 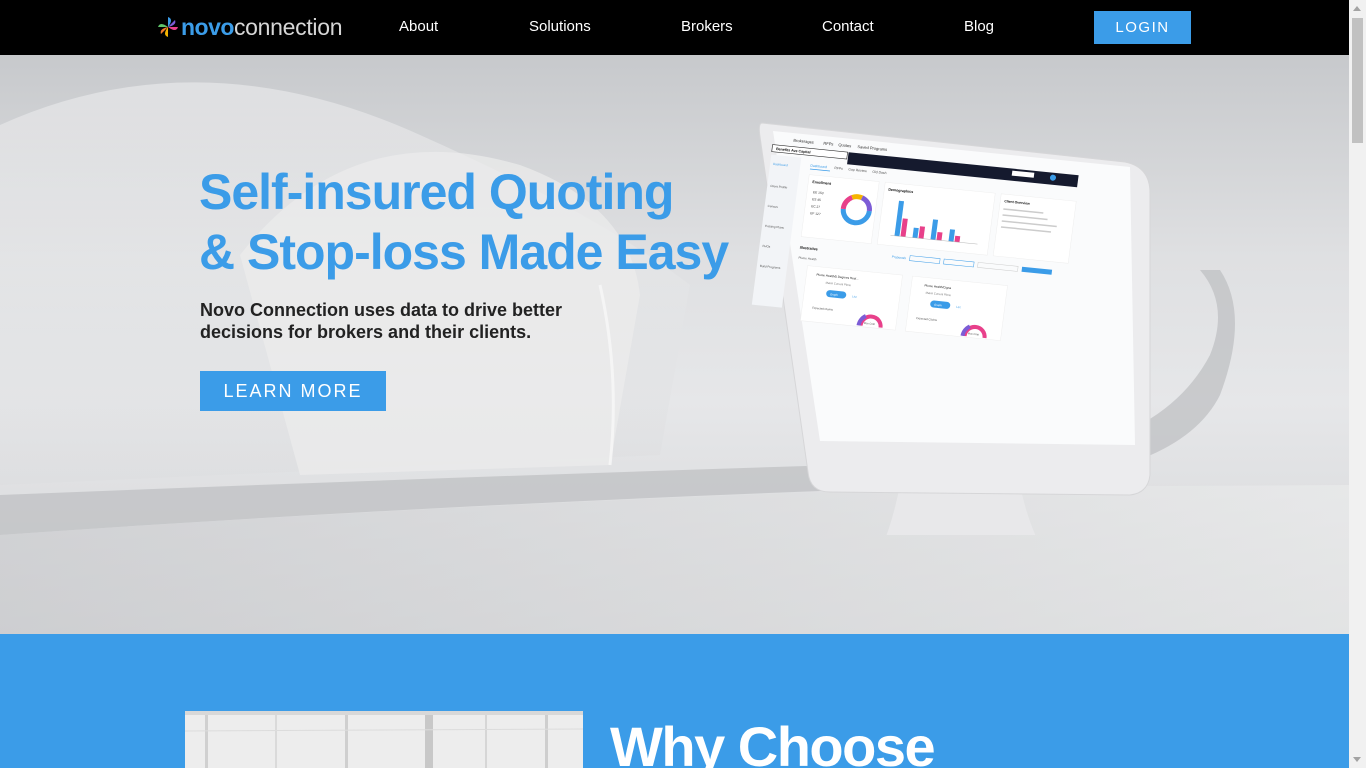 I want to click on office-photo, so click(x=384, y=739).